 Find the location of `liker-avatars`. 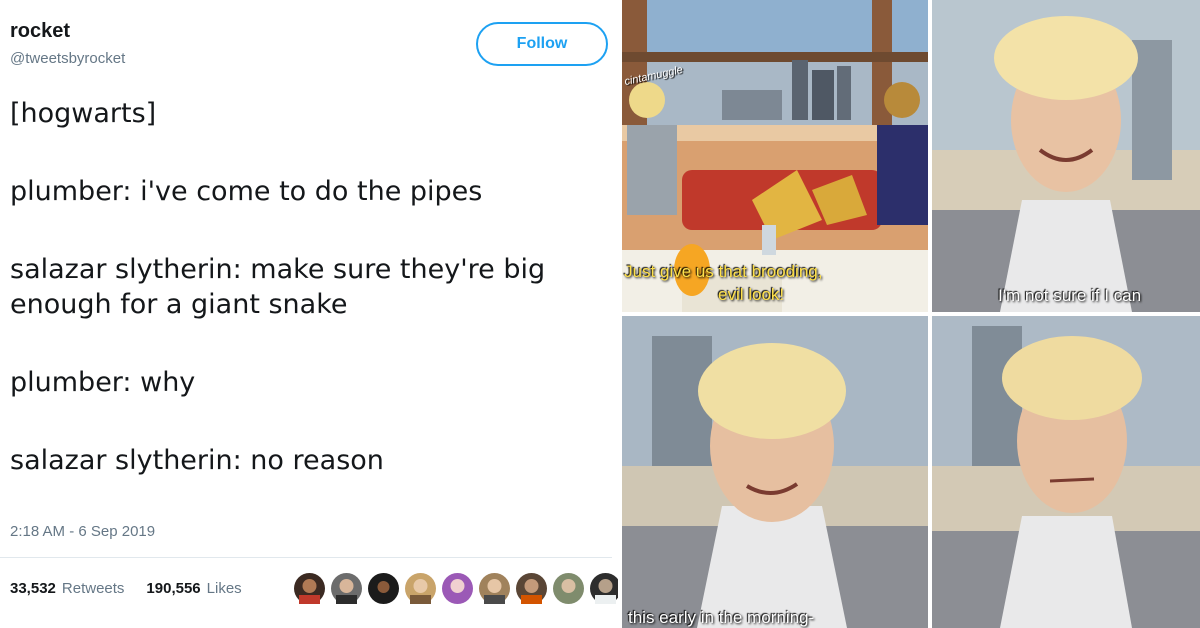

liker-avatars is located at coordinates (456, 588).